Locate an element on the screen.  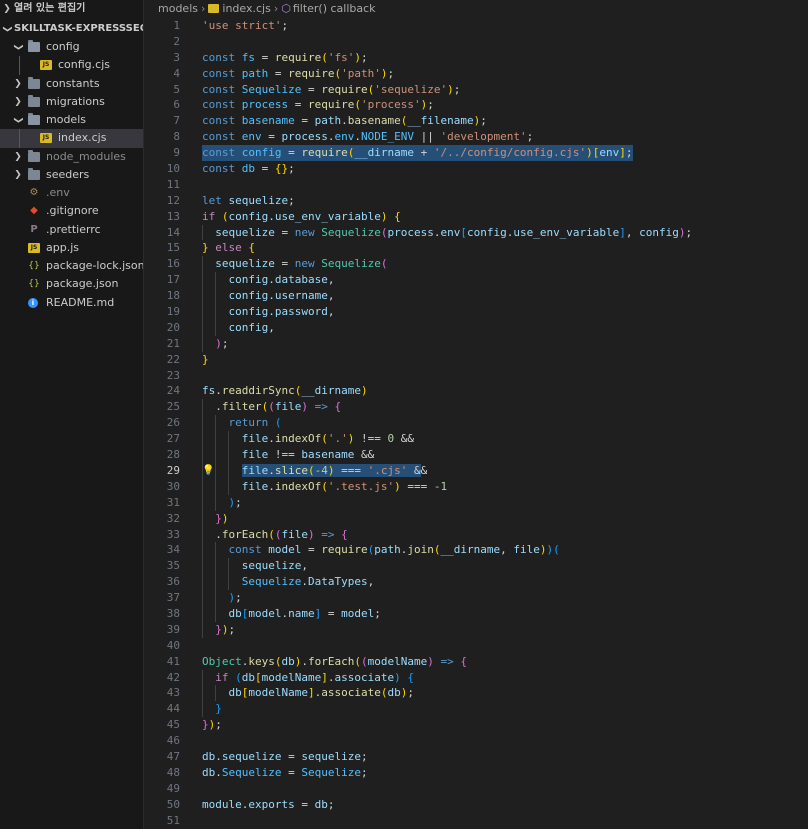
line-number: 47 is located at coordinates (173, 756).